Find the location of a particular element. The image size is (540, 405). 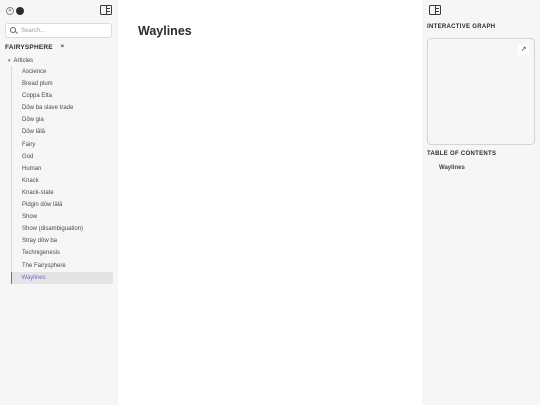

right-panel-toggle-icon is located at coordinates (435, 10).